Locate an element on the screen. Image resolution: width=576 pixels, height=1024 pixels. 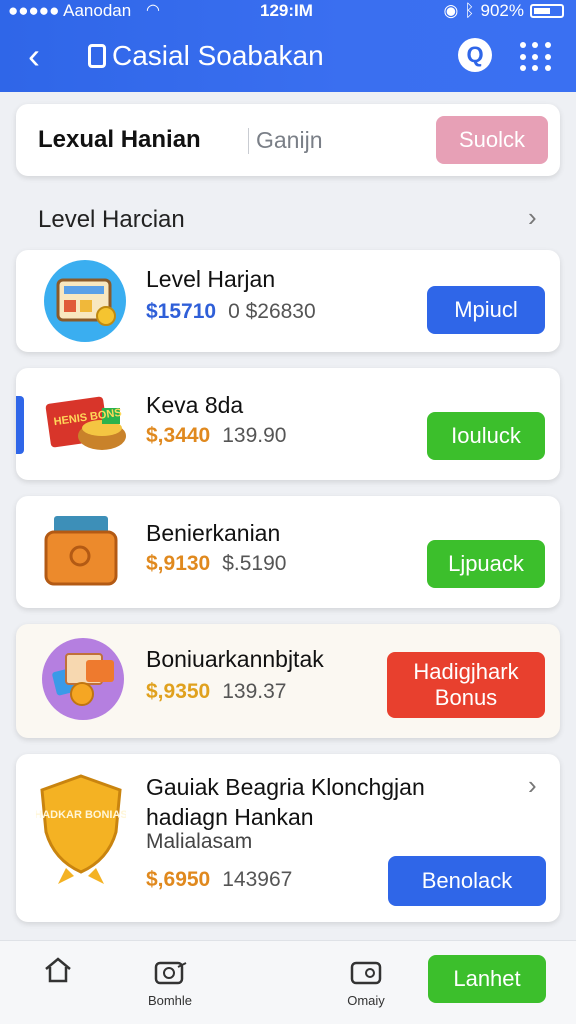
item-price: $,6950 is located at coordinates (178, 879).